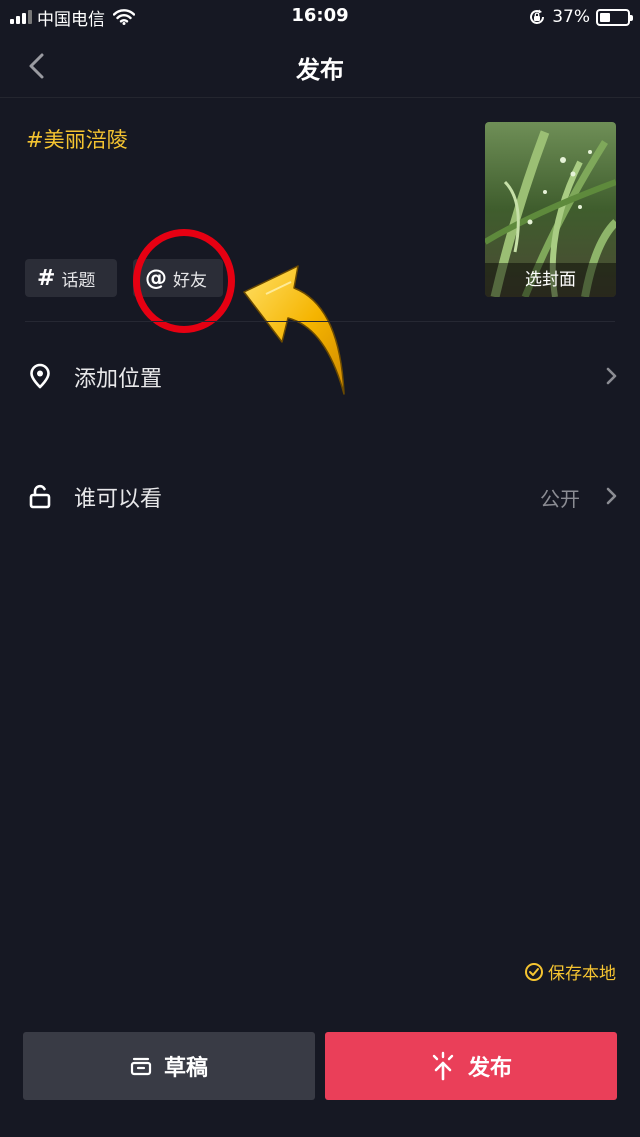 The image size is (640, 1137). I want to click on battery-percent: 37%, so click(571, 17).